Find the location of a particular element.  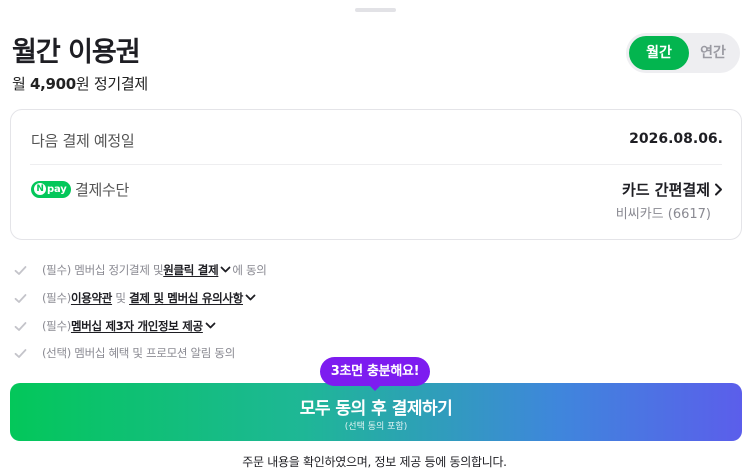

payment-notice-link: 결제 및 멤버십 유의사항 is located at coordinates (186, 298).